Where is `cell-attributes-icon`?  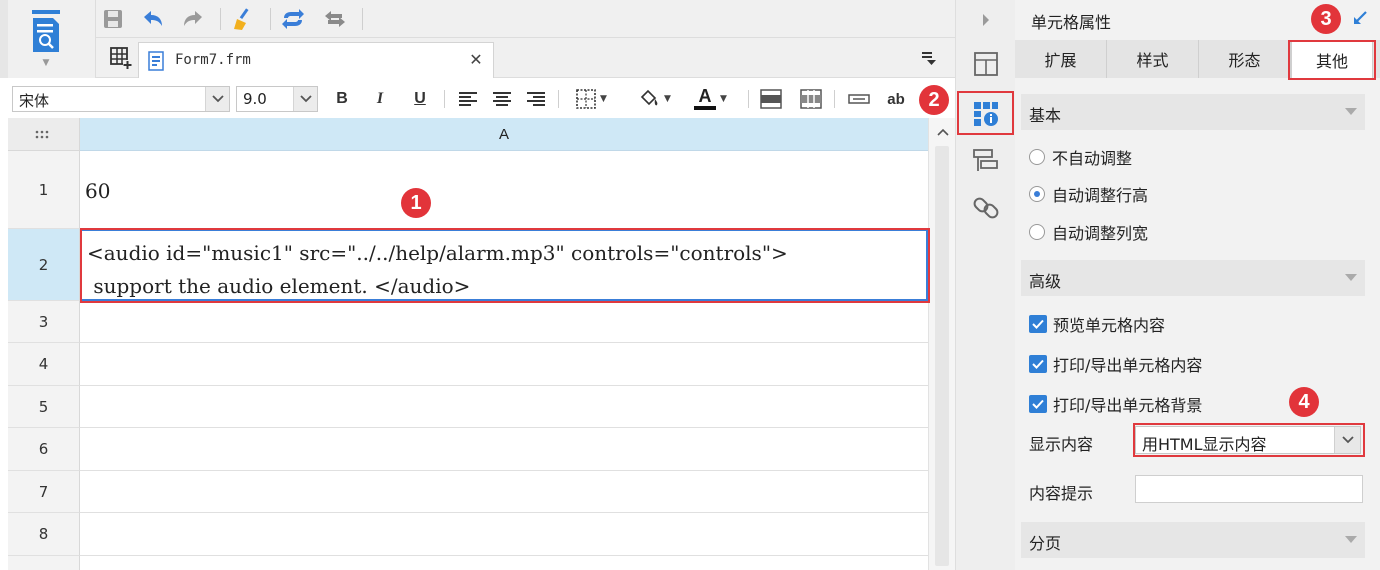 cell-attributes-icon is located at coordinates (986, 114).